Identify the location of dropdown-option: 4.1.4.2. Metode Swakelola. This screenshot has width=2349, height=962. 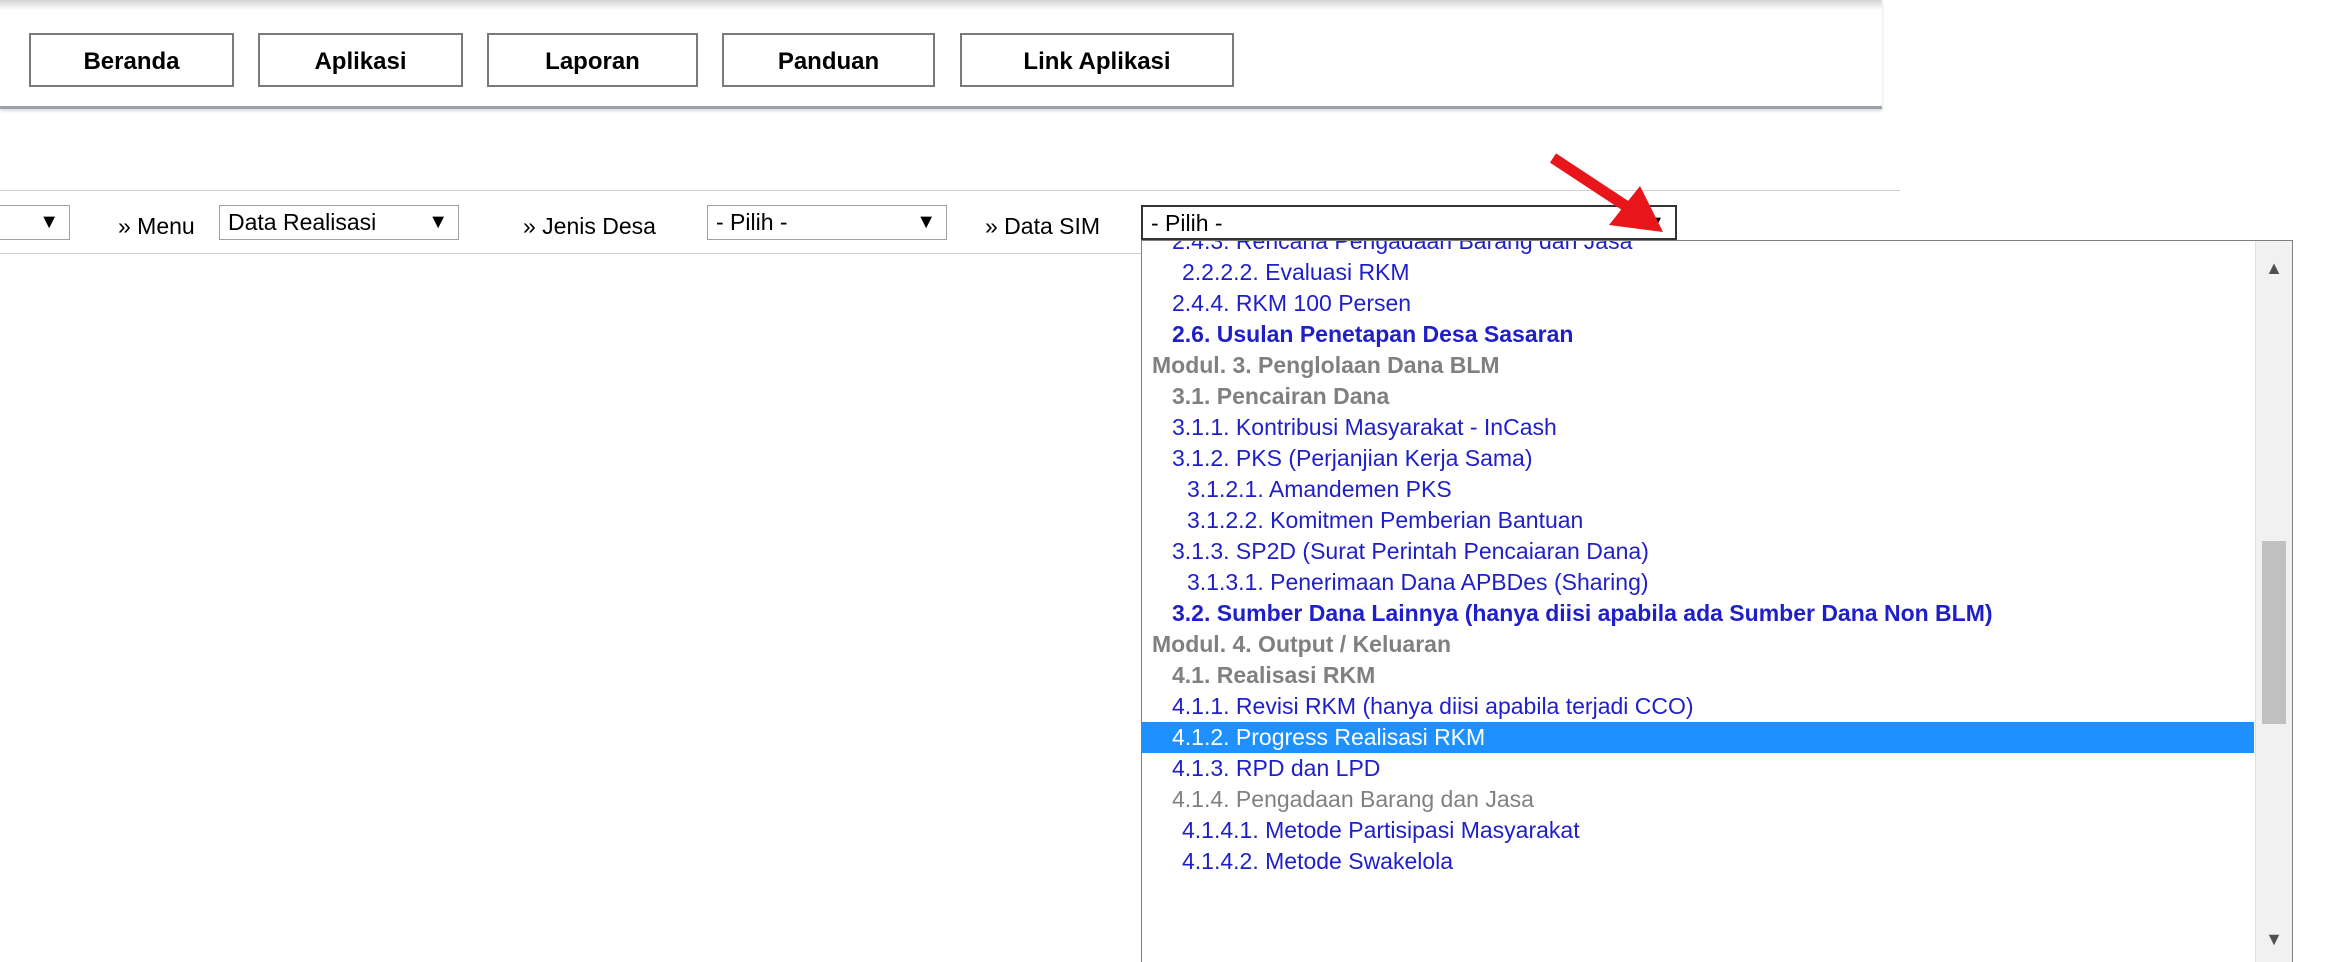
(1698, 861).